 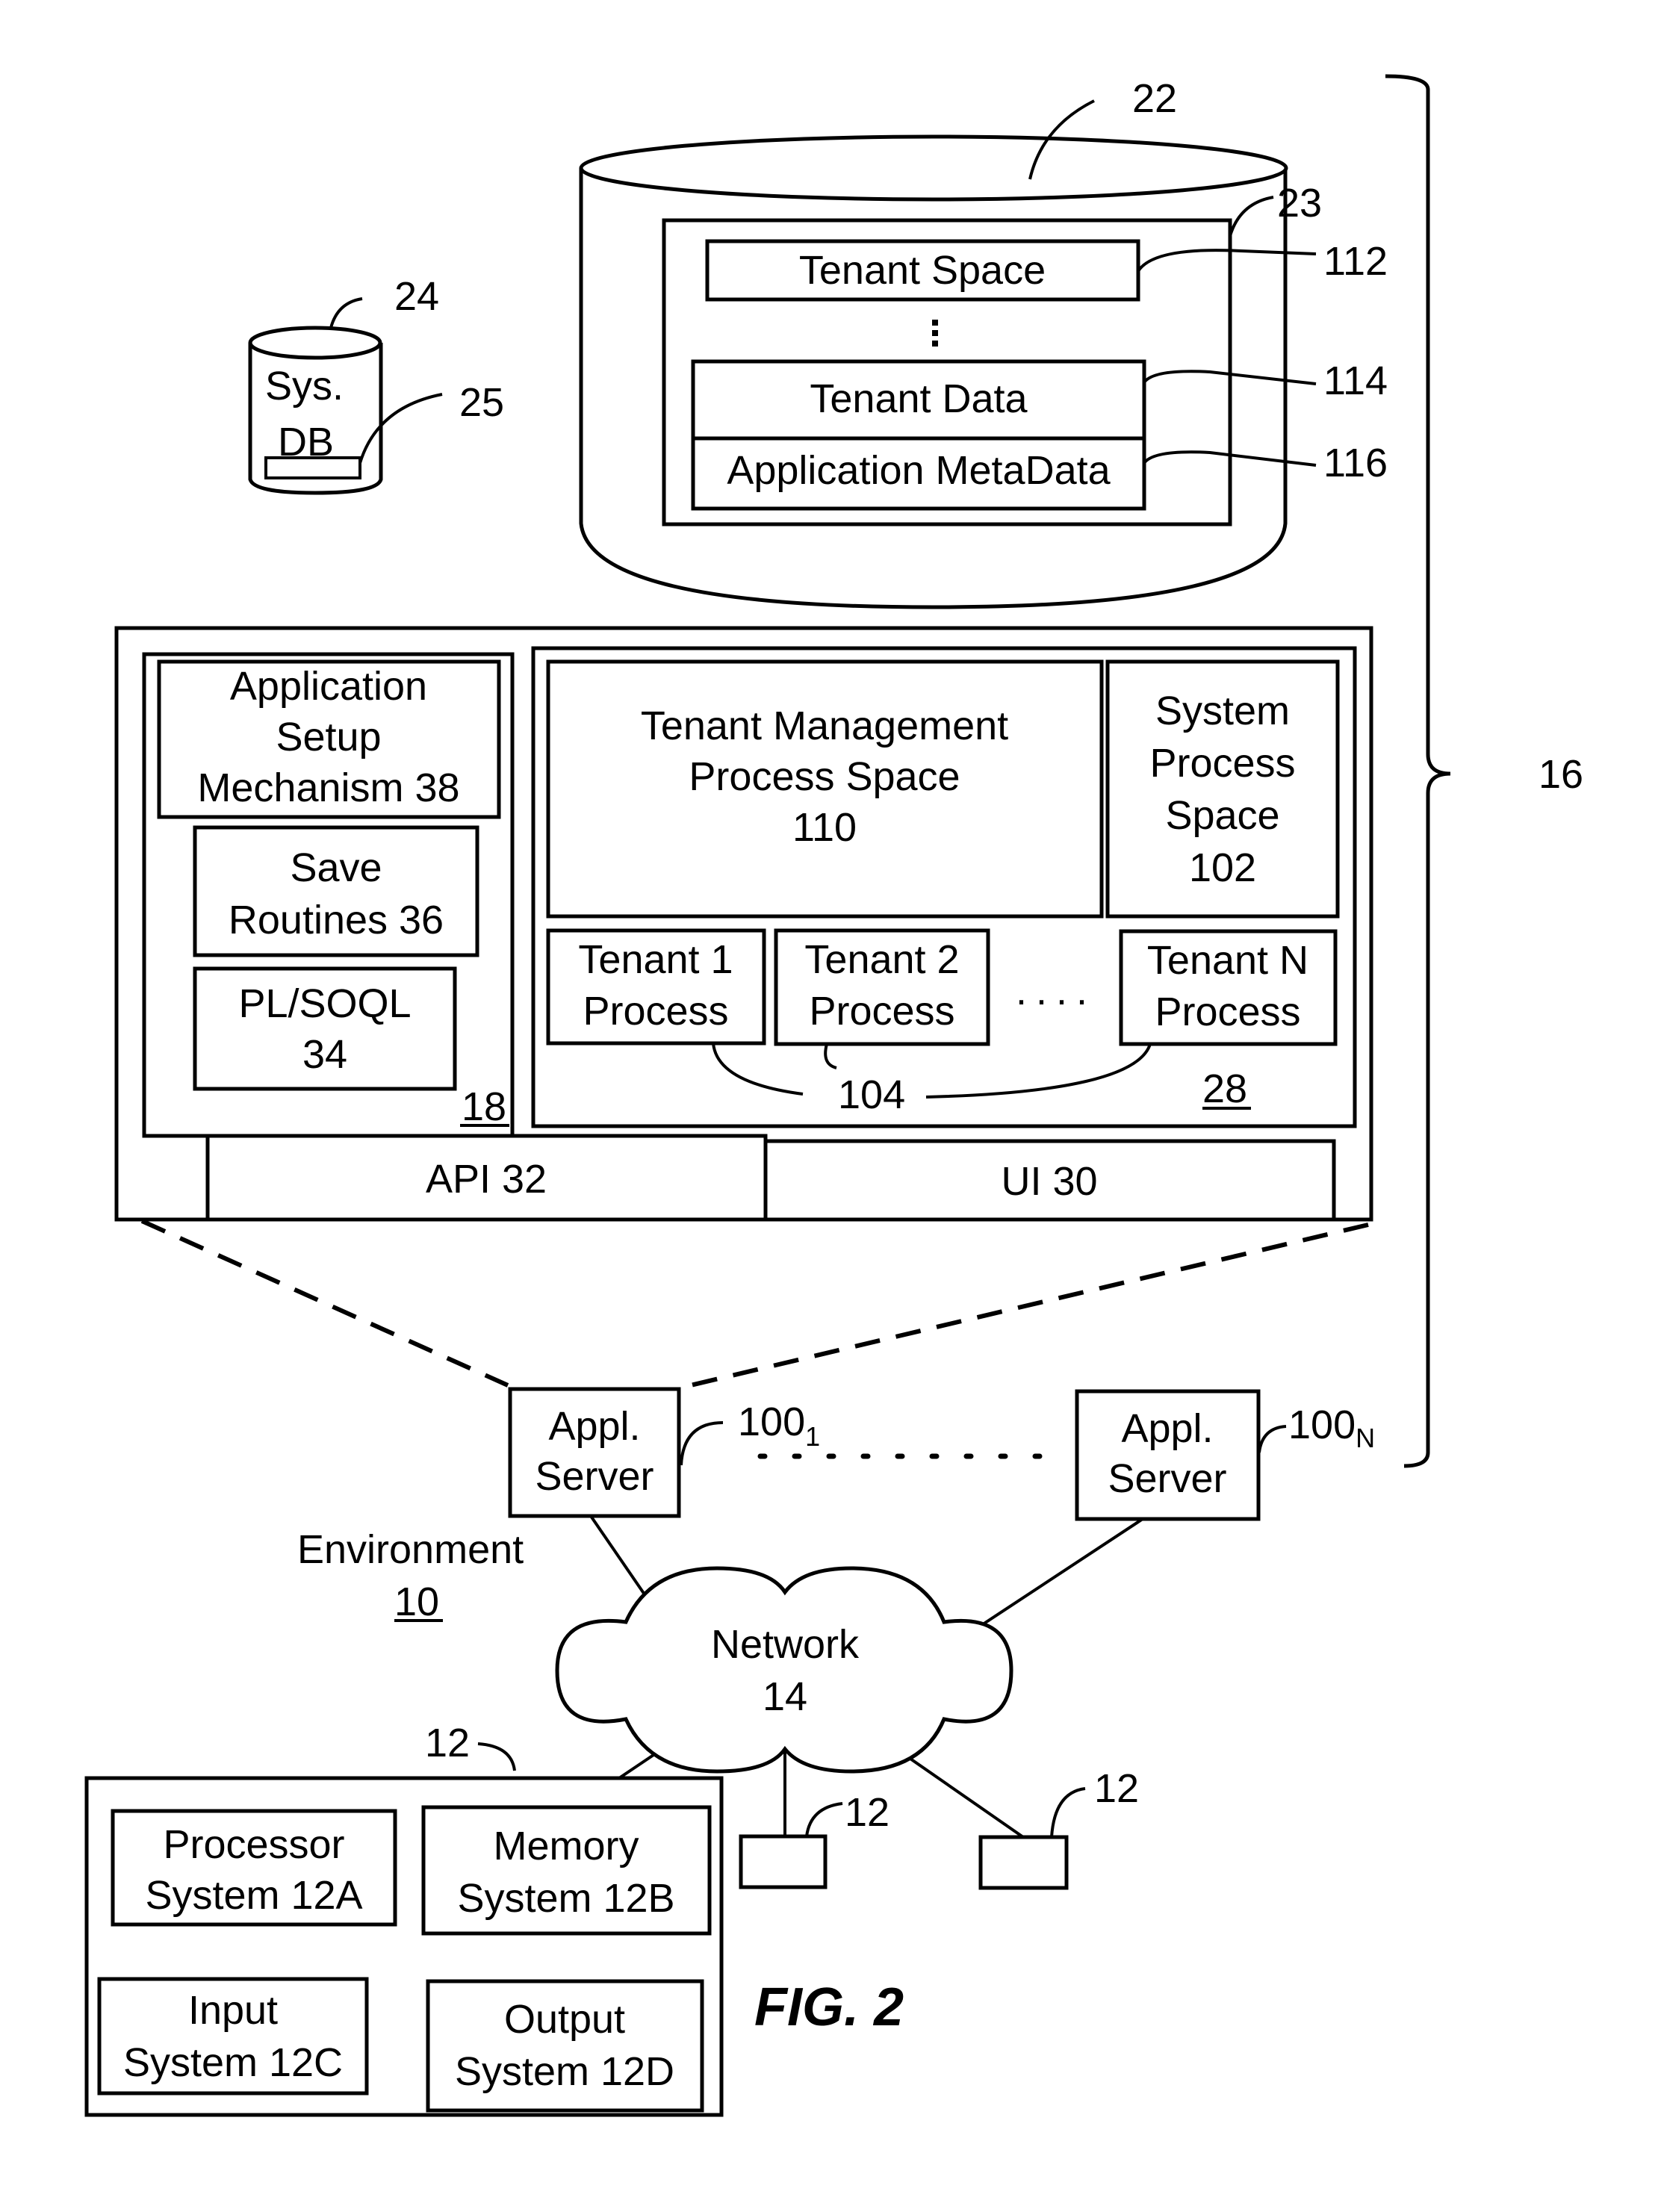 What do you see at coordinates (1355, 262) in the screenshot?
I see `ref-112: 112` at bounding box center [1355, 262].